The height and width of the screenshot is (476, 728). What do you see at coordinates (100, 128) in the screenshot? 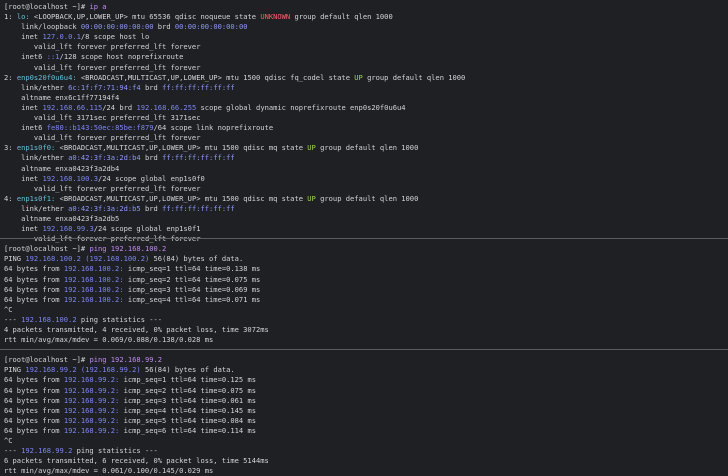
I see `inet6-address: fe80::b143:50ec:85be:f879` at bounding box center [100, 128].